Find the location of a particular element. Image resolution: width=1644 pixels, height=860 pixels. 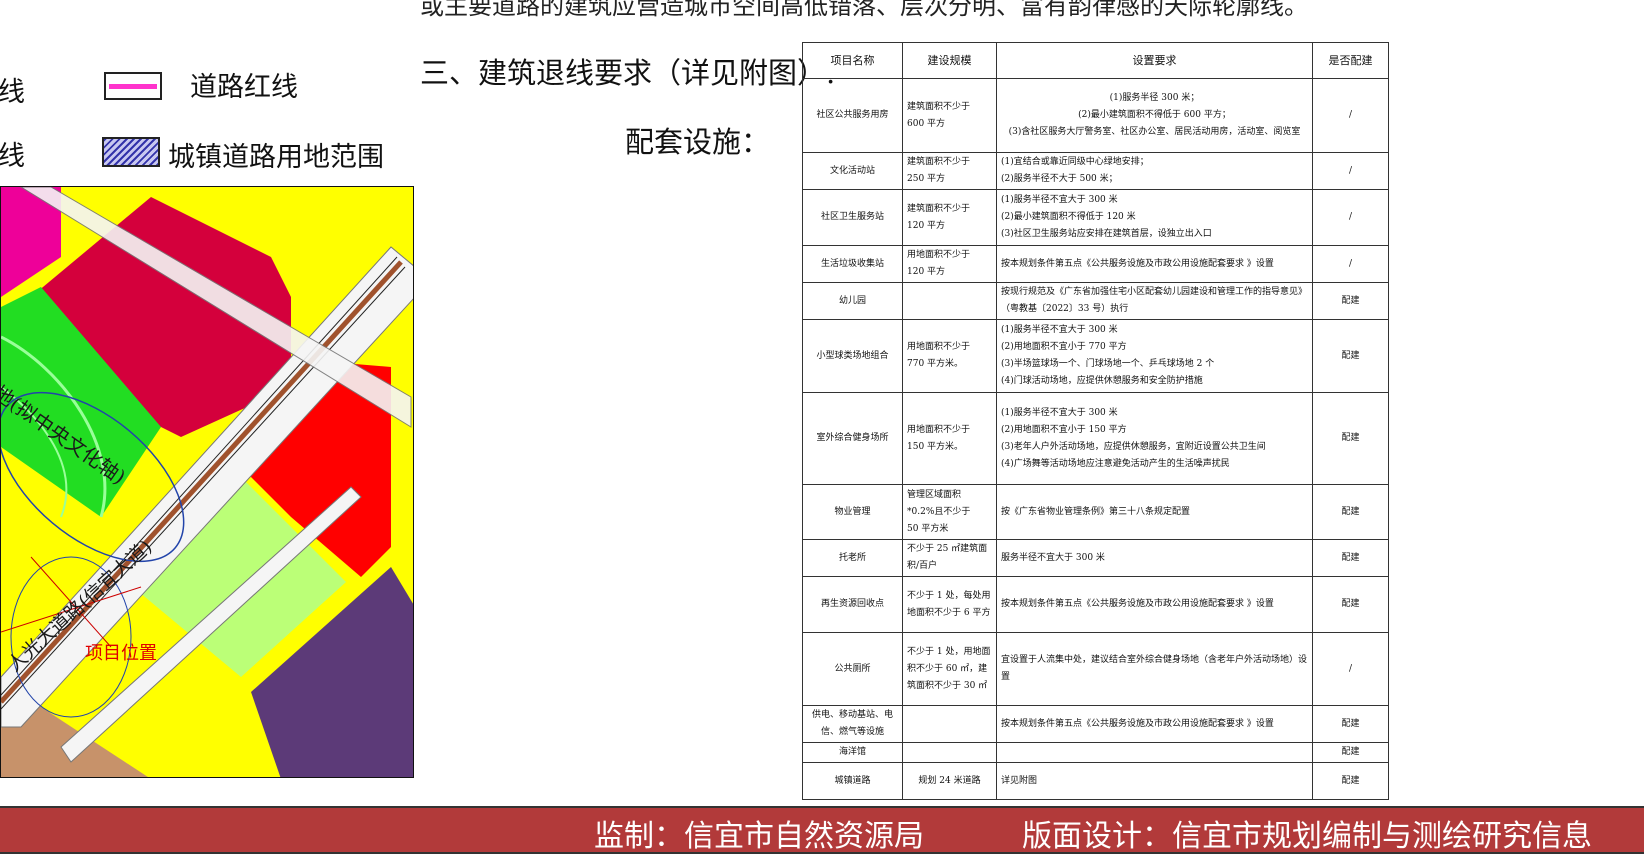

cell-name: 小型球类场地组合 is located at coordinates (852, 356).